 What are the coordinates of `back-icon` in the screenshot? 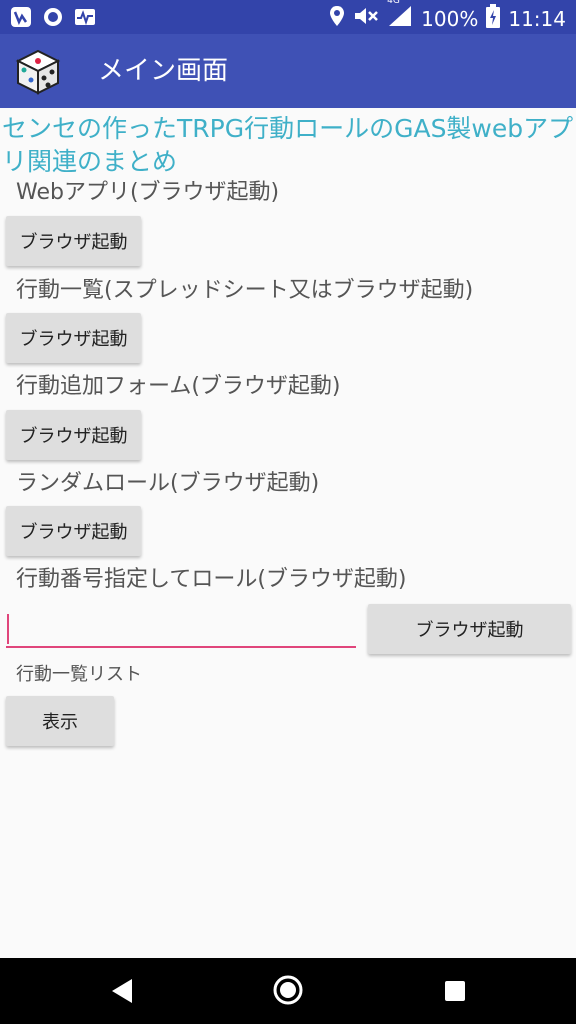 It's located at (123, 991).